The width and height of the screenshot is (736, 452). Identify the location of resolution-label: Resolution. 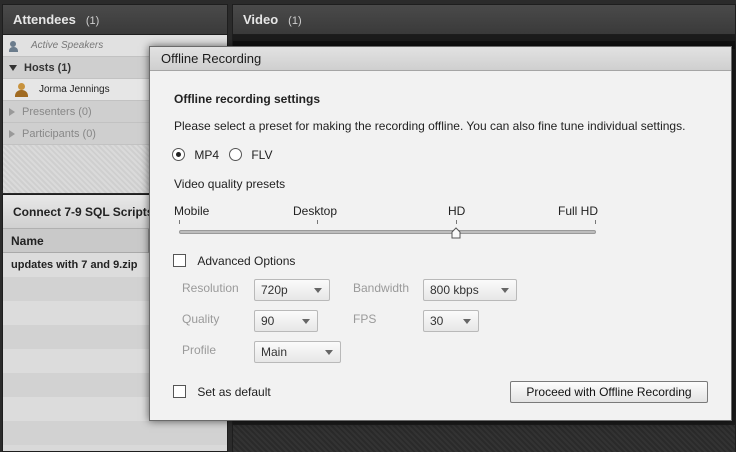
(210, 288).